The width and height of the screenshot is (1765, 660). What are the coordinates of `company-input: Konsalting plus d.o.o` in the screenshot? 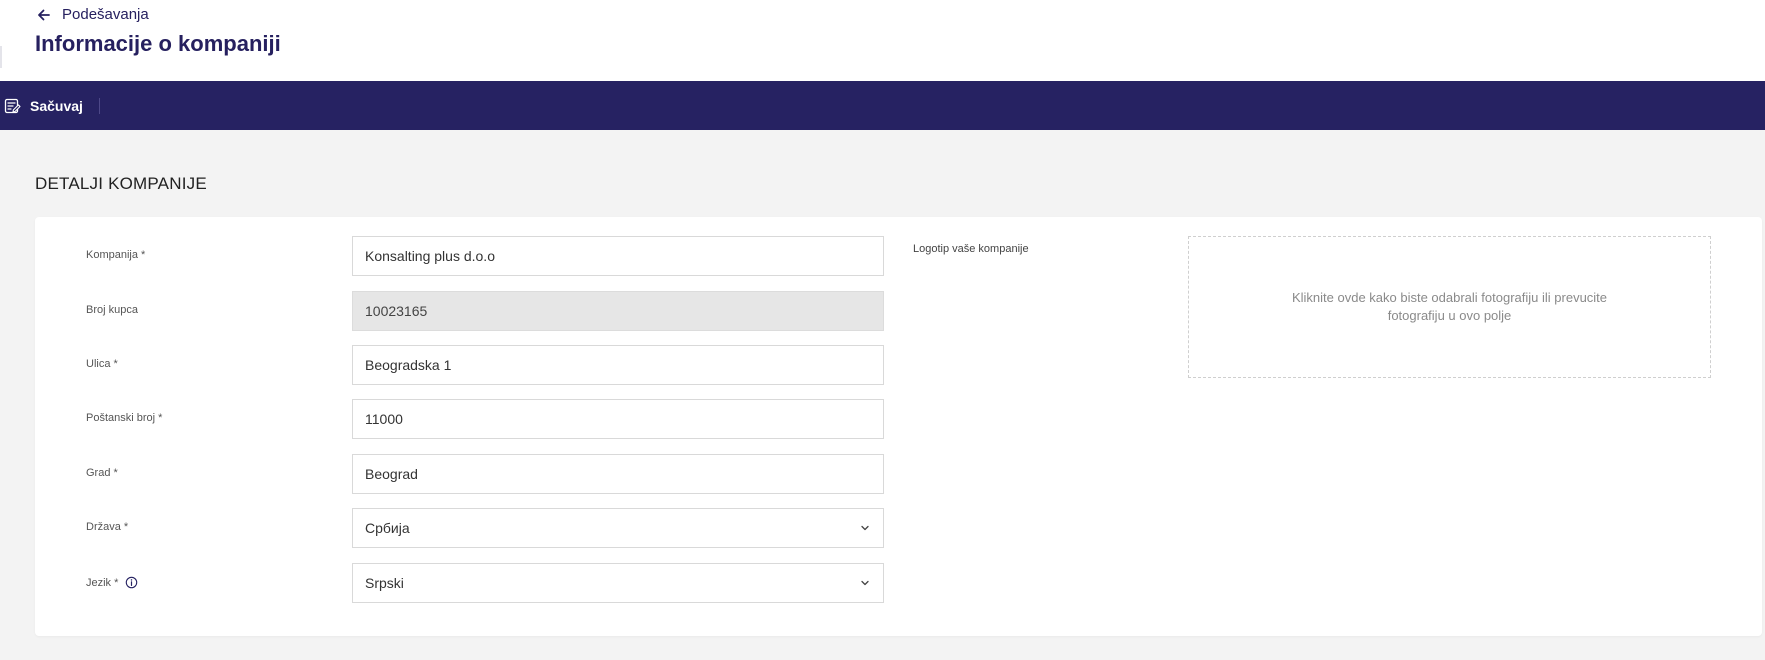 It's located at (618, 256).